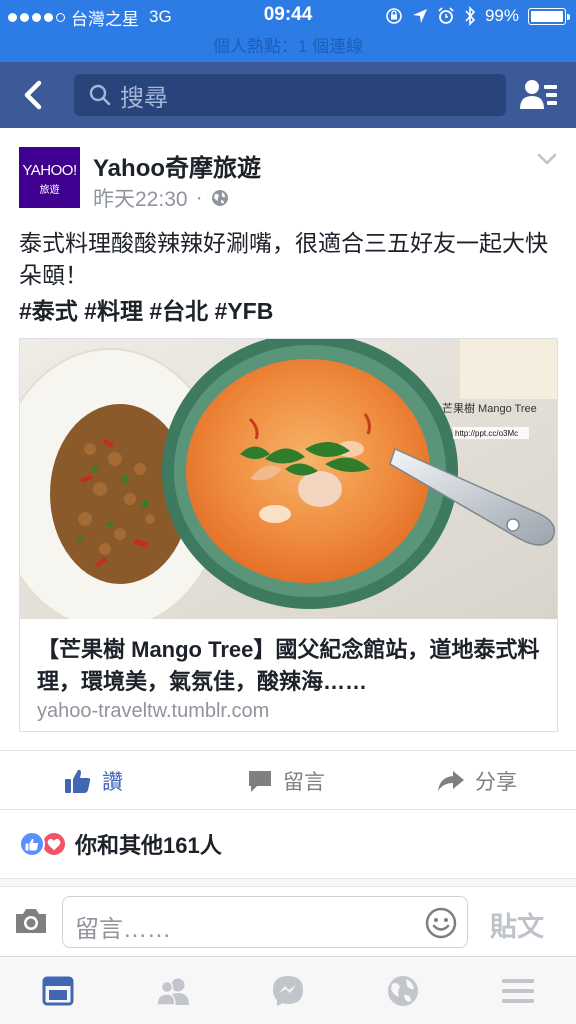  Describe the element at coordinates (394, 16) in the screenshot. I see `rotation-lock-icon` at that location.